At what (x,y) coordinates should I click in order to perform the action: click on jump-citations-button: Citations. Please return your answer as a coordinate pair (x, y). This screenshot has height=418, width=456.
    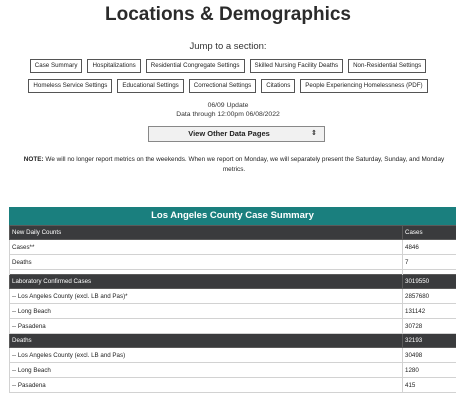
    Looking at the image, I should click on (278, 86).